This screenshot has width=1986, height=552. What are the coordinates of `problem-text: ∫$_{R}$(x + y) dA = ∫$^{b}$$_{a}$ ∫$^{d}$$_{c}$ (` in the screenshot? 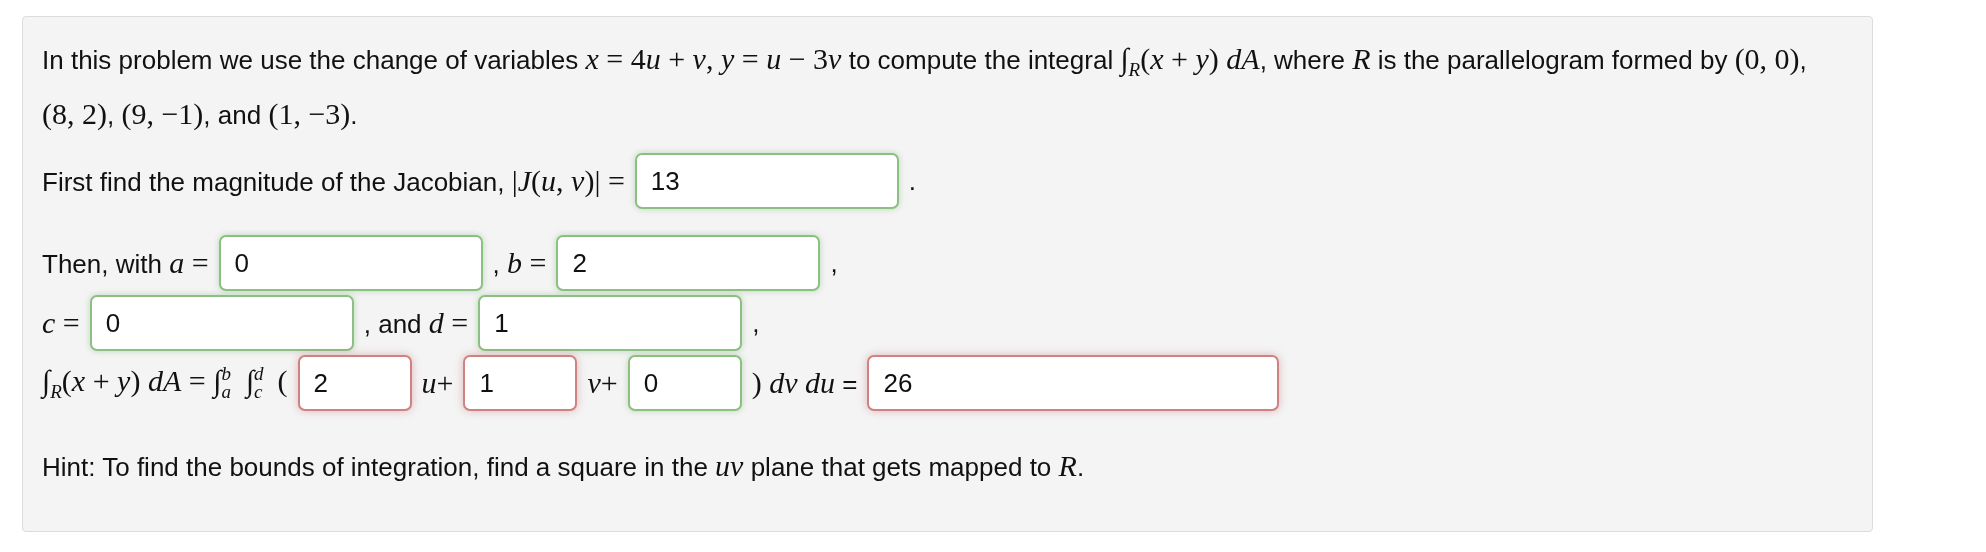 It's located at (165, 383).